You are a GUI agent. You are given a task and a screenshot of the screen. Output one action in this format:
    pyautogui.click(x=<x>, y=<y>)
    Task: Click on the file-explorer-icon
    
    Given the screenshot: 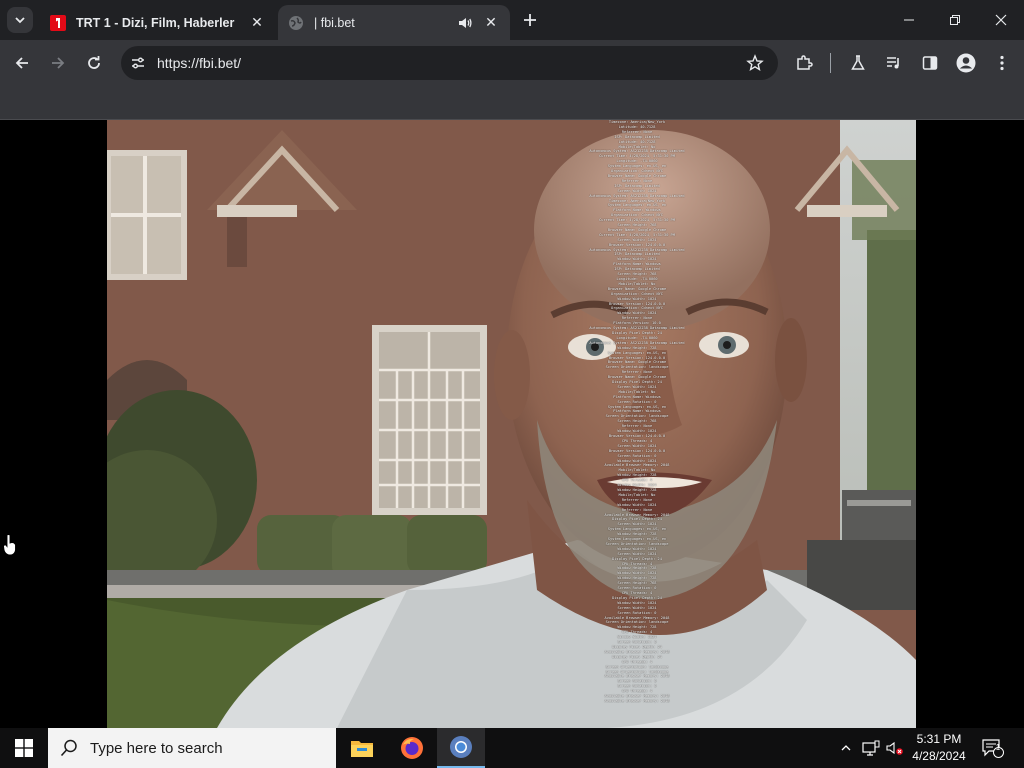 What is the action you would take?
    pyautogui.click(x=362, y=749)
    